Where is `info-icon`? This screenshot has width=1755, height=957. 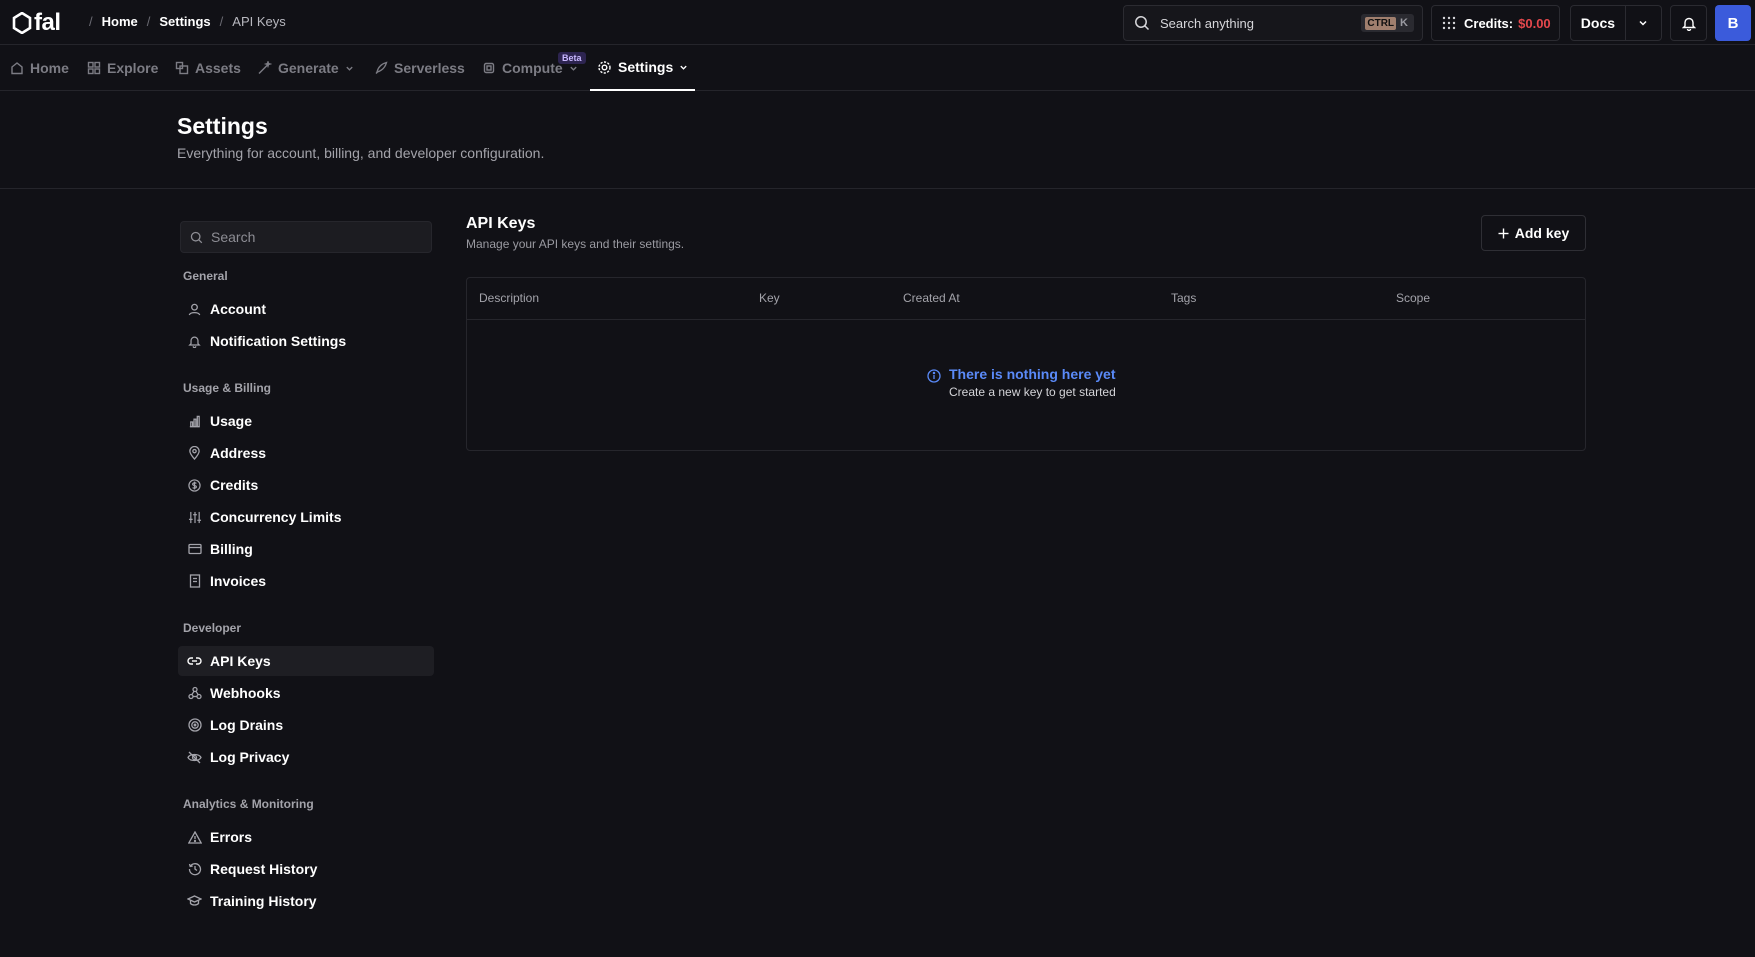 info-icon is located at coordinates (934, 376).